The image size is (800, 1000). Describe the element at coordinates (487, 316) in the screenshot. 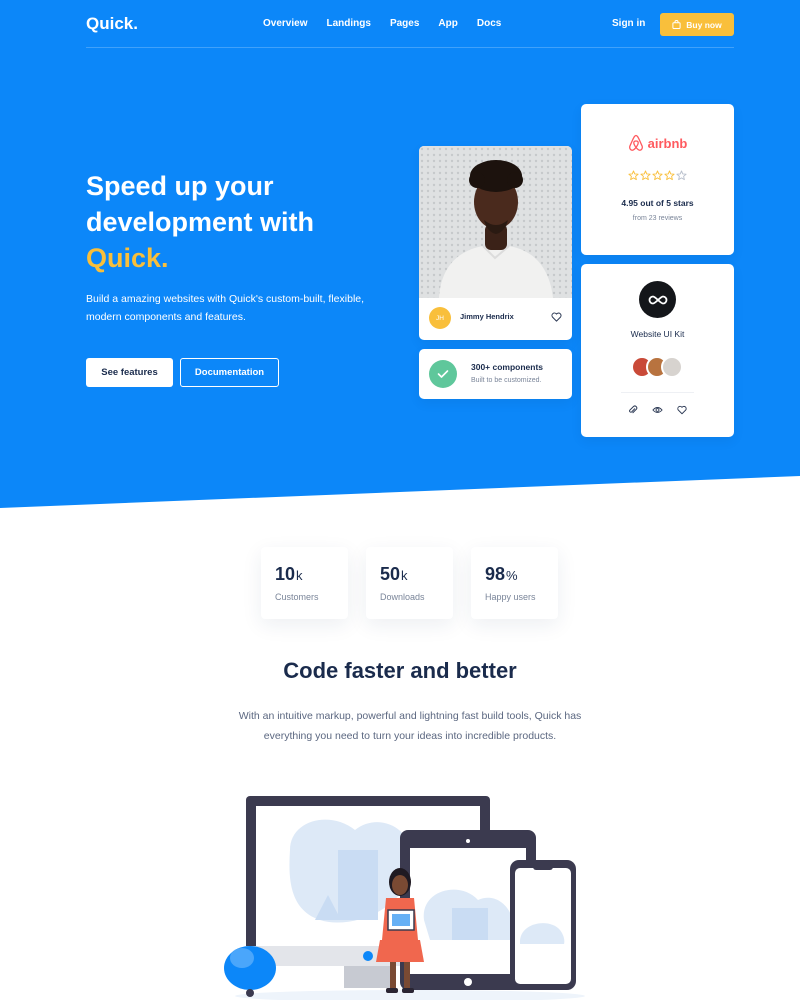

I see `profile-name: Jimmy Hendrix` at that location.